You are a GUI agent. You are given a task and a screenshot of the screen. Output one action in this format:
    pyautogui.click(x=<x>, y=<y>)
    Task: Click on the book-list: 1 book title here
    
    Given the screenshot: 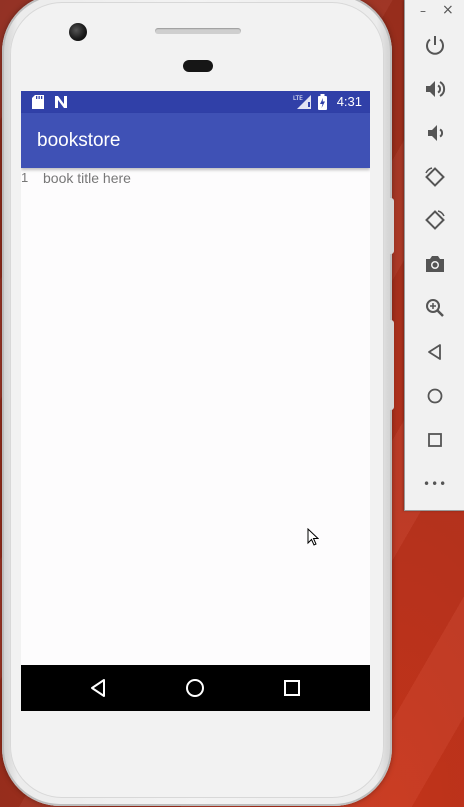 What is the action you would take?
    pyautogui.click(x=195, y=180)
    